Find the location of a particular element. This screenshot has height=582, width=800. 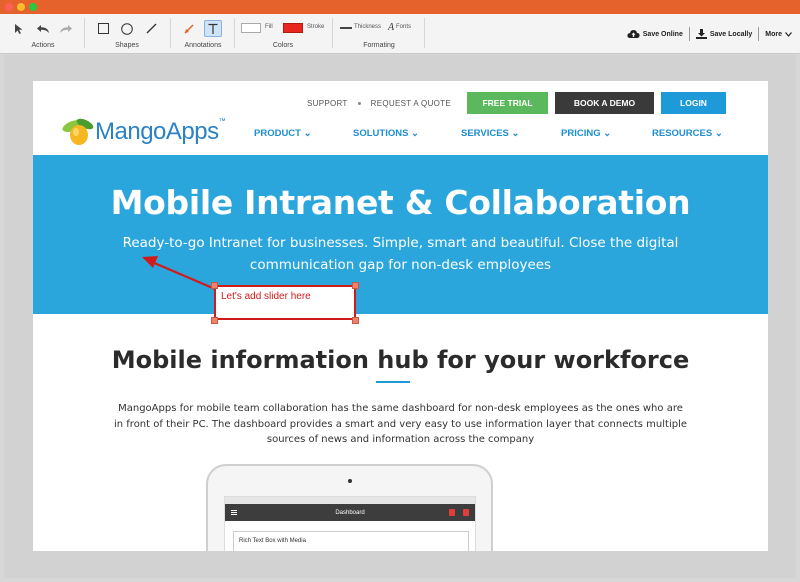

redo-button is located at coordinates (66, 28).